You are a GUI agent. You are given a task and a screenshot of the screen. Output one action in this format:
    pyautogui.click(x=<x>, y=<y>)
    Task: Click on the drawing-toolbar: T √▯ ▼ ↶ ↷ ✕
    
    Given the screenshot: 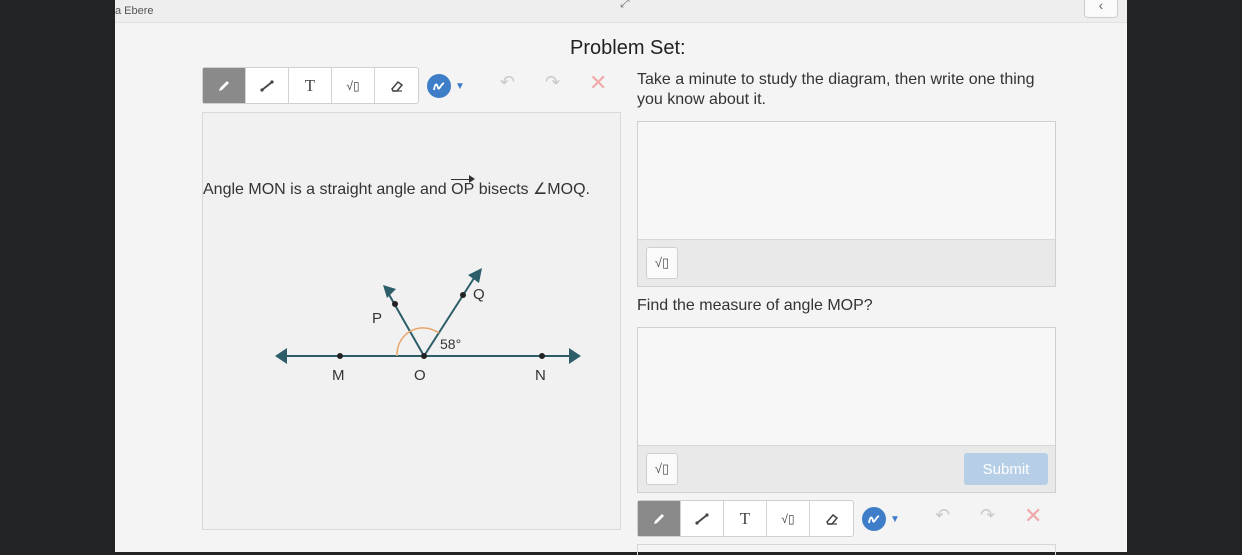 What is the action you would take?
    pyautogui.click(x=407, y=85)
    